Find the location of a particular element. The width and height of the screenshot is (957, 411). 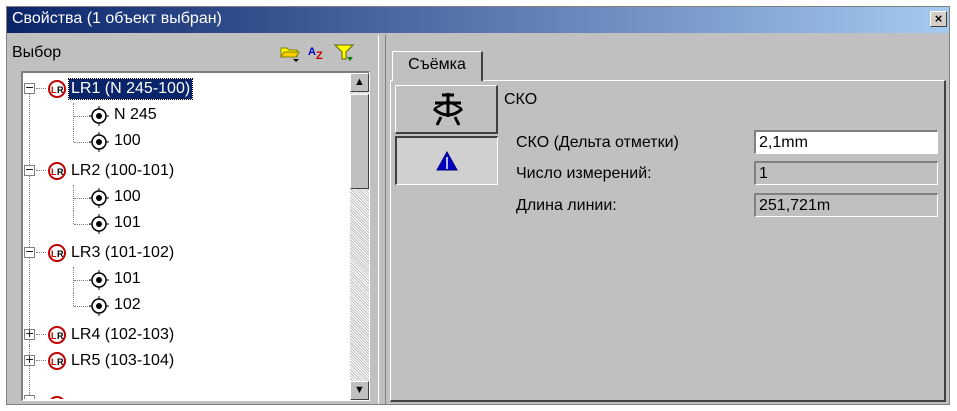

triangle-icon is located at coordinates (447, 163).